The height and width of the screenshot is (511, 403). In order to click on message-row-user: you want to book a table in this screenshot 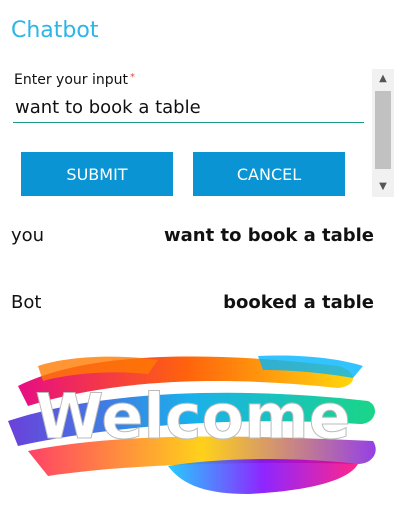, I will do `click(192, 240)`.